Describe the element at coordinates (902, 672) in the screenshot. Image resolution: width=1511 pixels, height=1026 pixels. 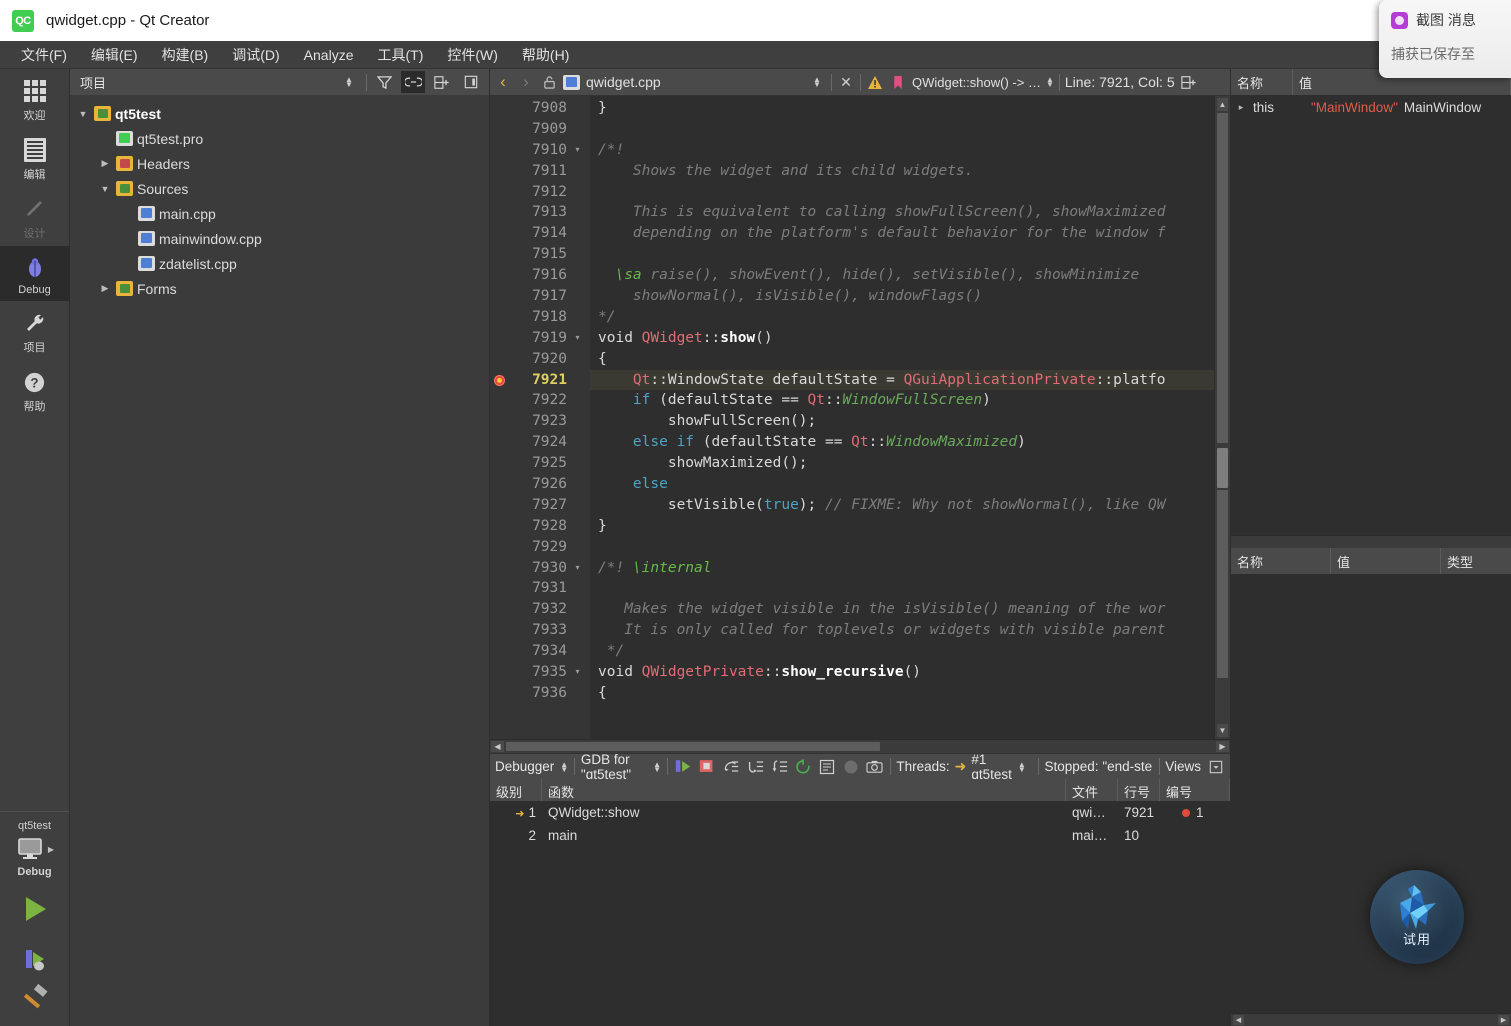
I see `code-line: void QWidgetPrivate::show_recursive()` at that location.